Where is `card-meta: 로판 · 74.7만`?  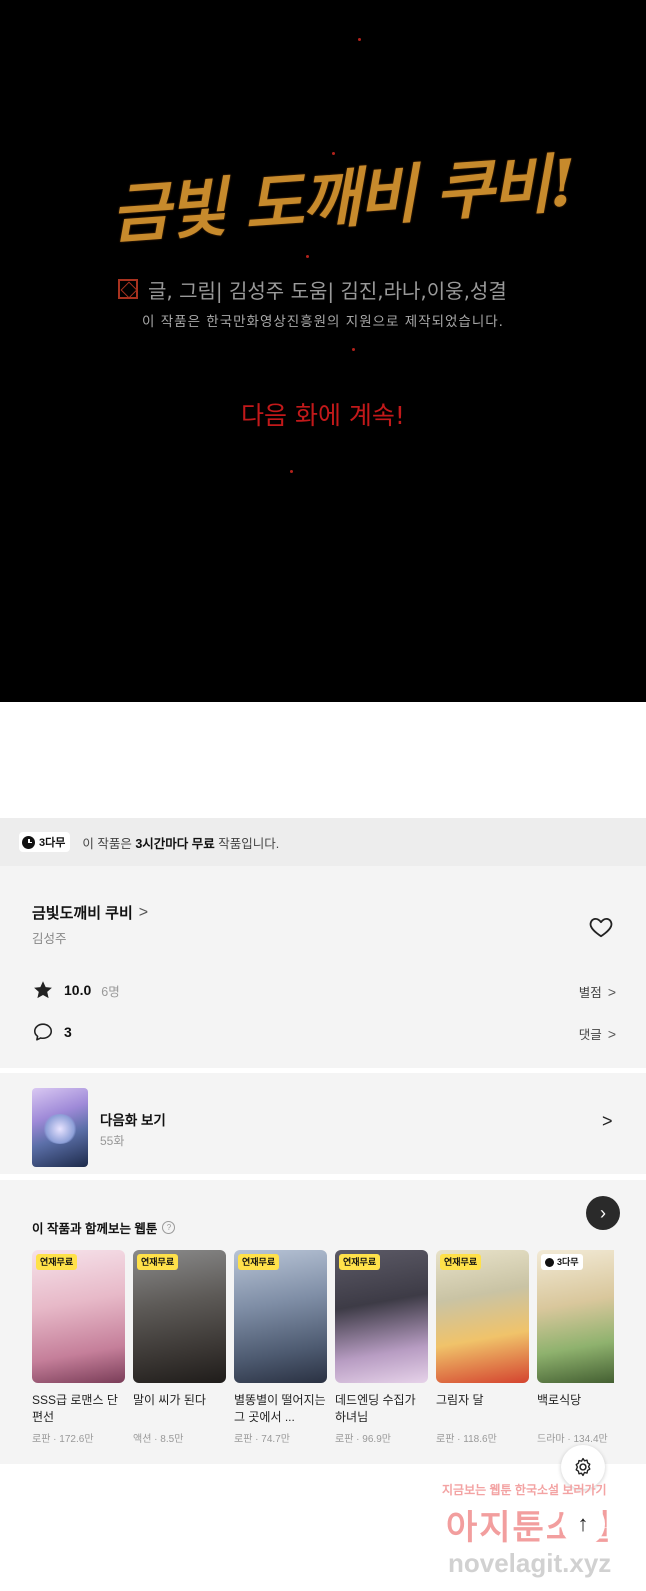
card-meta: 로판 · 74.7만 is located at coordinates (280, 1437).